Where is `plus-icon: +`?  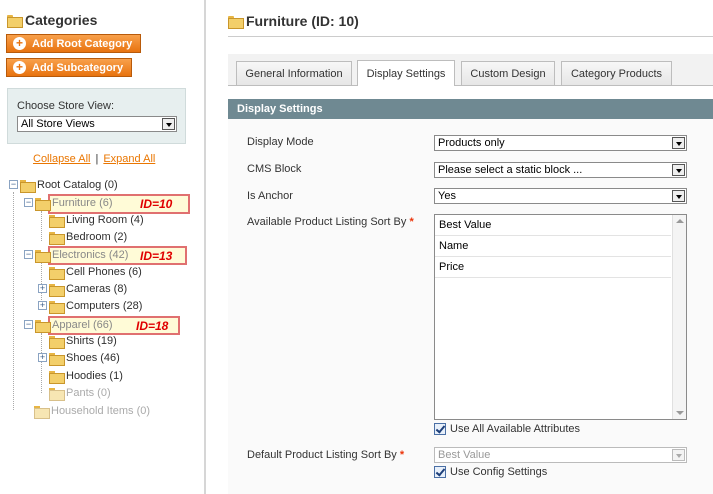
plus-icon: + is located at coordinates (19, 67).